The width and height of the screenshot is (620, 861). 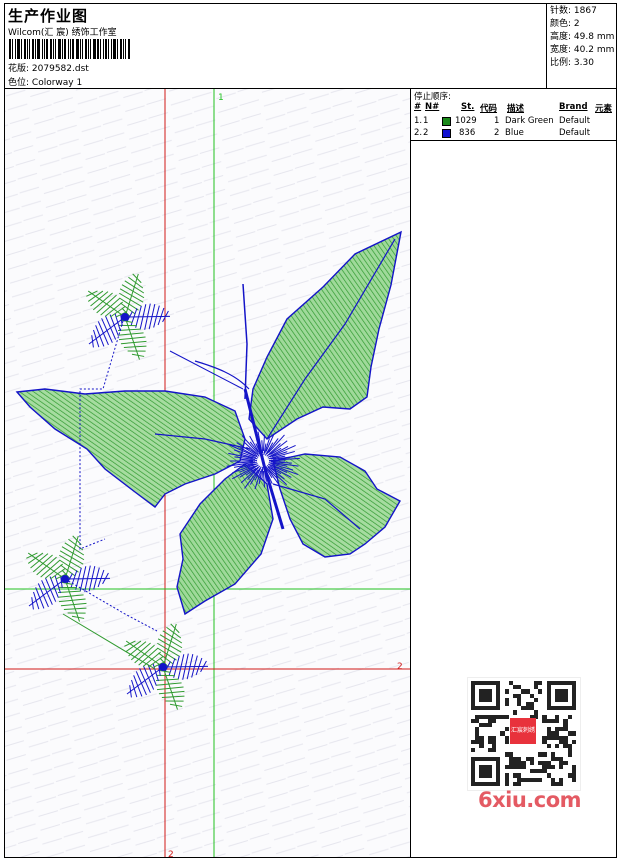 I want to click on barcode, so click(x=76, y=49).